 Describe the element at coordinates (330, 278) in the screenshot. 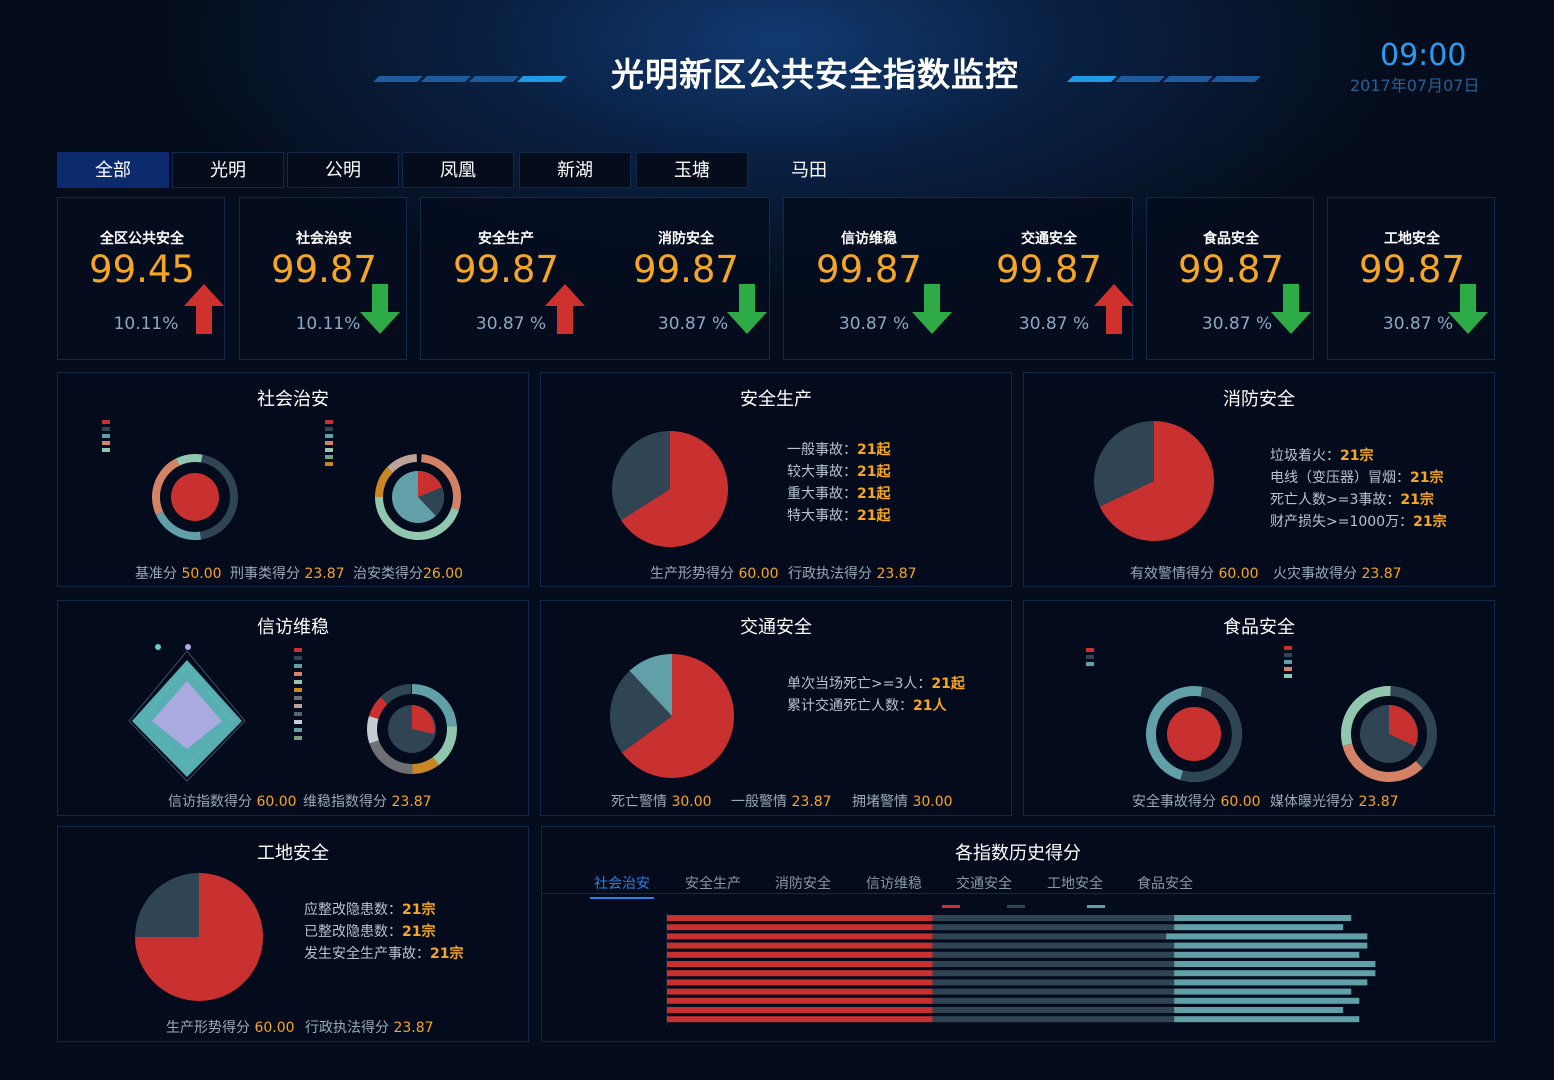

I see `kpi-card: 社会治安 99.87 10.11%` at that location.